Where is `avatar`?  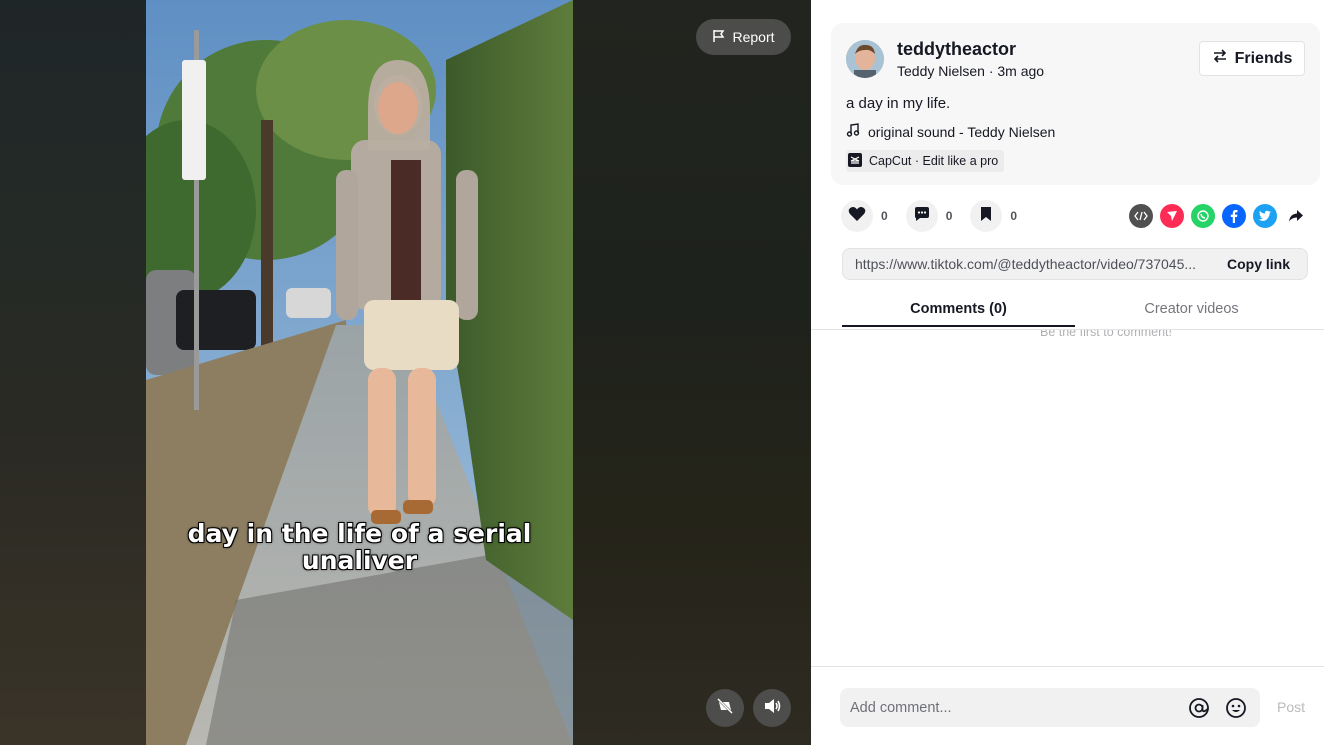 avatar is located at coordinates (865, 59).